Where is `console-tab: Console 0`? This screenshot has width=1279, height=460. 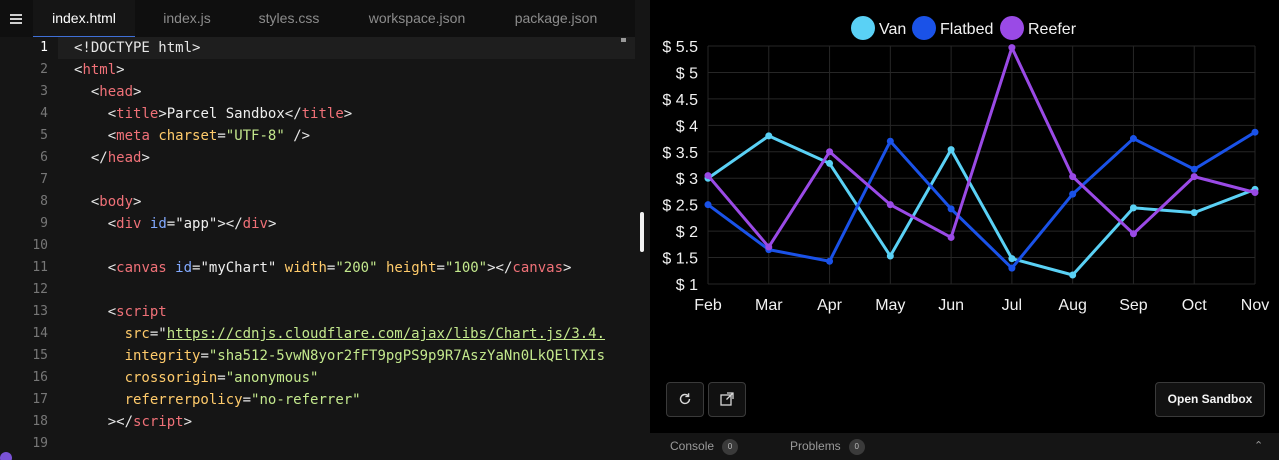 console-tab: Console 0 is located at coordinates (704, 446).